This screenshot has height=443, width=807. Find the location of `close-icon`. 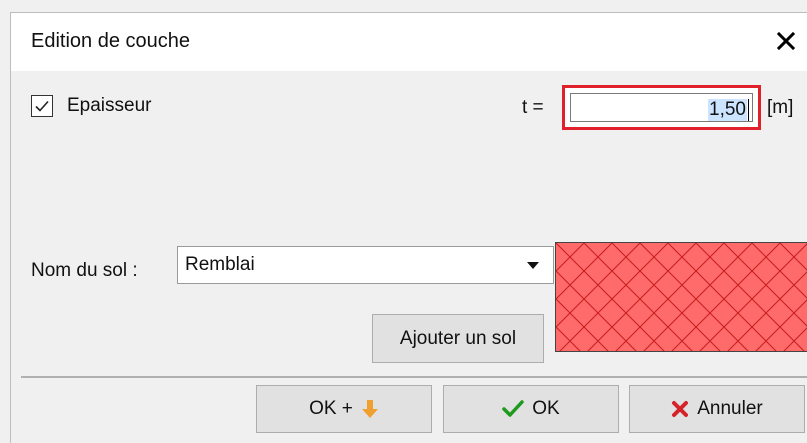

close-icon is located at coordinates (785, 41).